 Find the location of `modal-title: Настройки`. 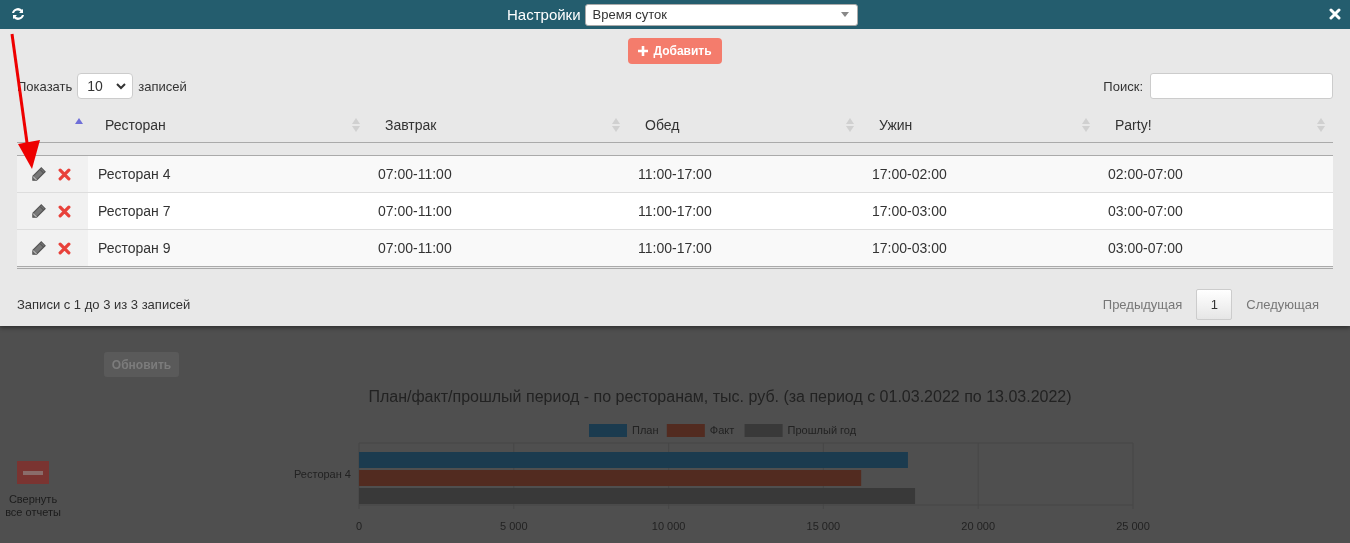

modal-title: Настройки is located at coordinates (544, 14).